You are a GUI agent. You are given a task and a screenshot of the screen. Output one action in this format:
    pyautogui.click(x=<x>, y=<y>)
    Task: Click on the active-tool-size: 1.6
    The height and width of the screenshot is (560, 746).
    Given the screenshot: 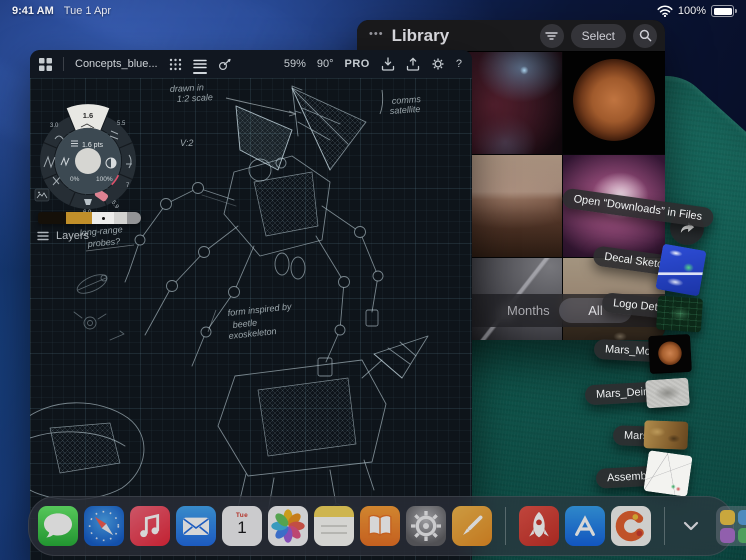 What is the action you would take?
    pyautogui.click(x=88, y=115)
    